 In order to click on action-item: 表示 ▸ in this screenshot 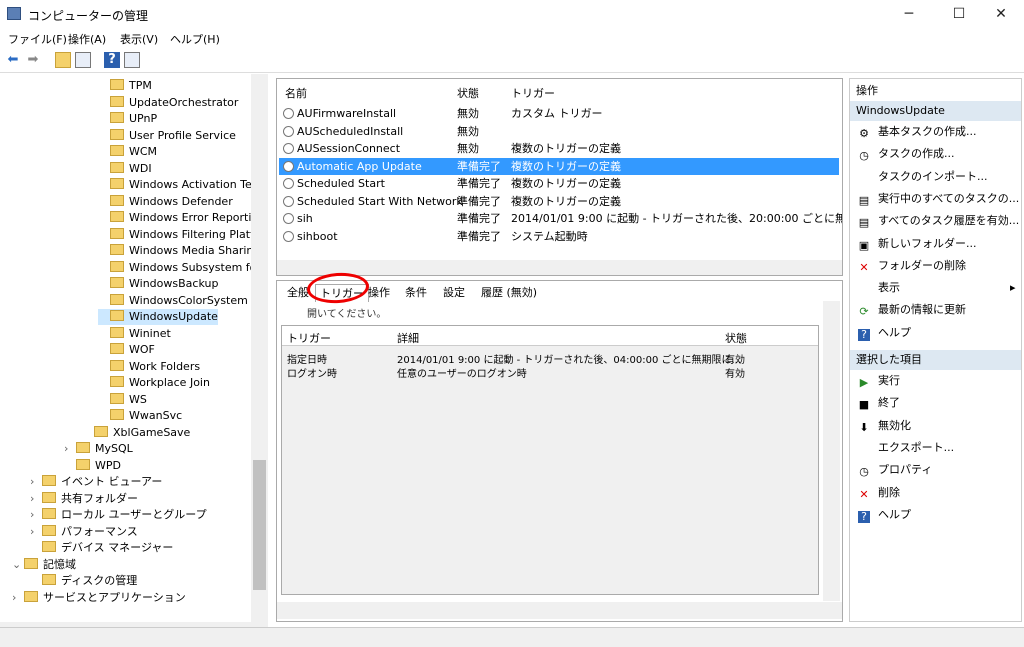, I will do `click(937, 288)`.